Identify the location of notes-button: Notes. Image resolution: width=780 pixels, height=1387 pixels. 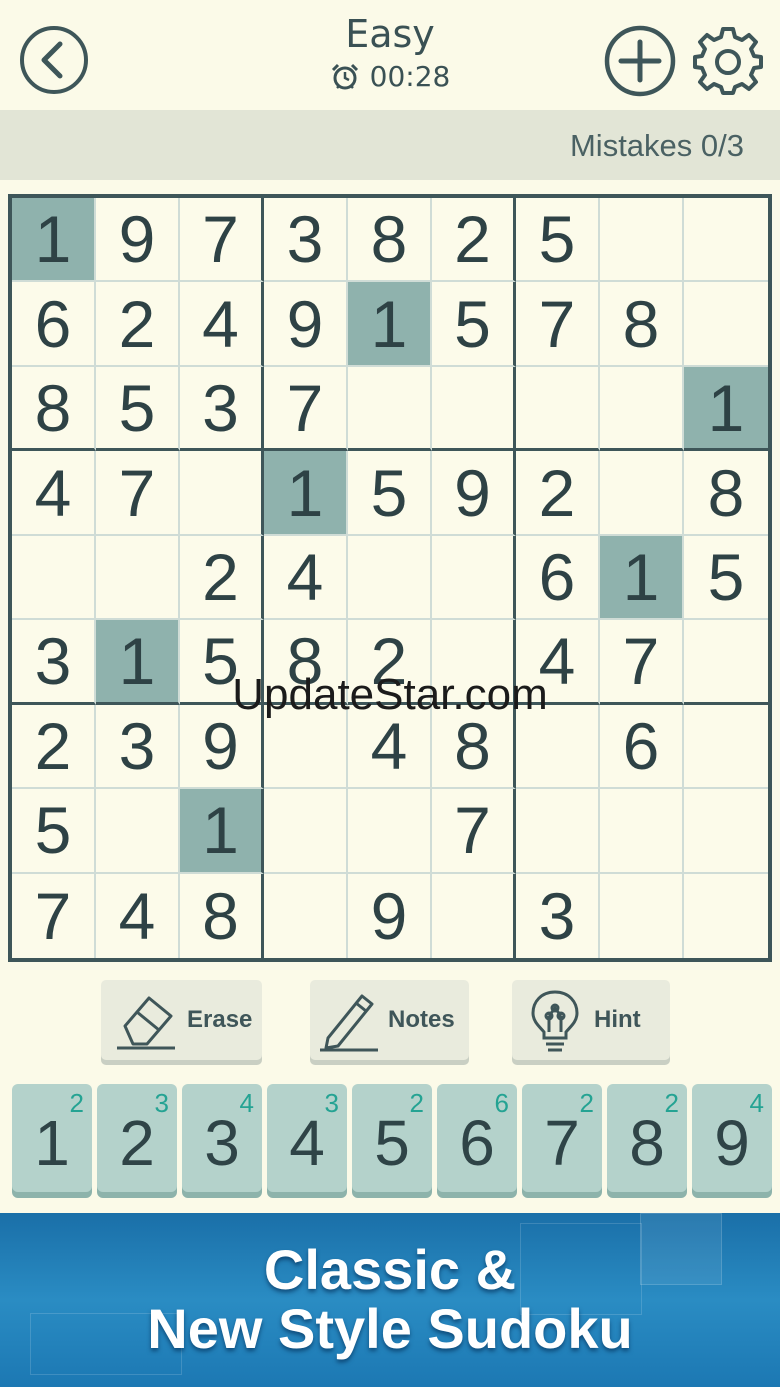
(389, 1020).